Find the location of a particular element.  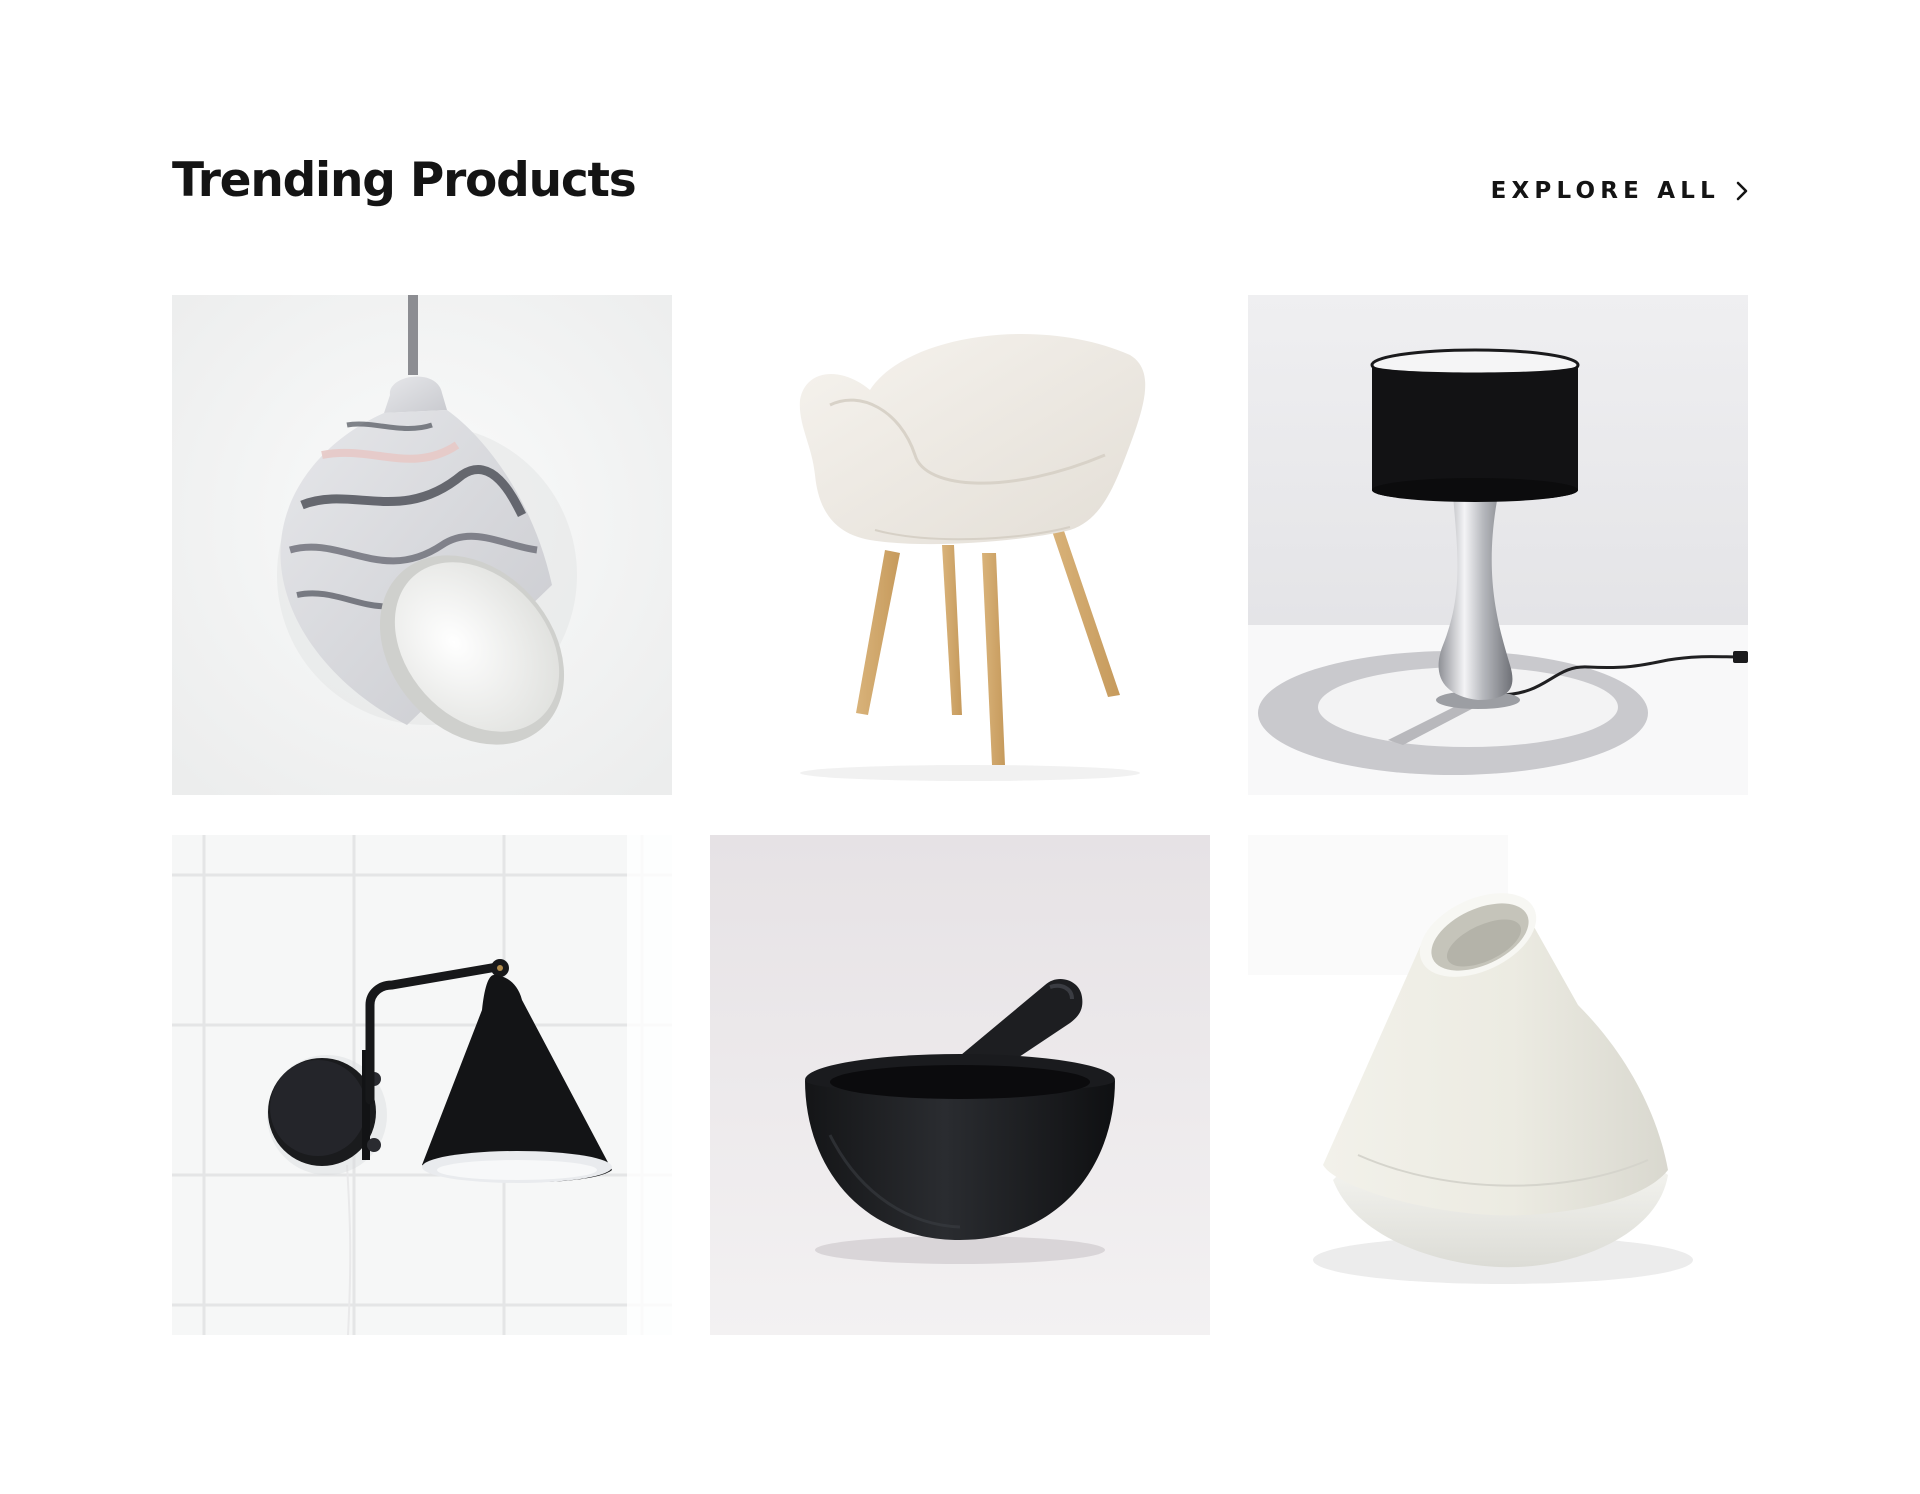

product-image-black-shade-table-lamp is located at coordinates (1498, 545).